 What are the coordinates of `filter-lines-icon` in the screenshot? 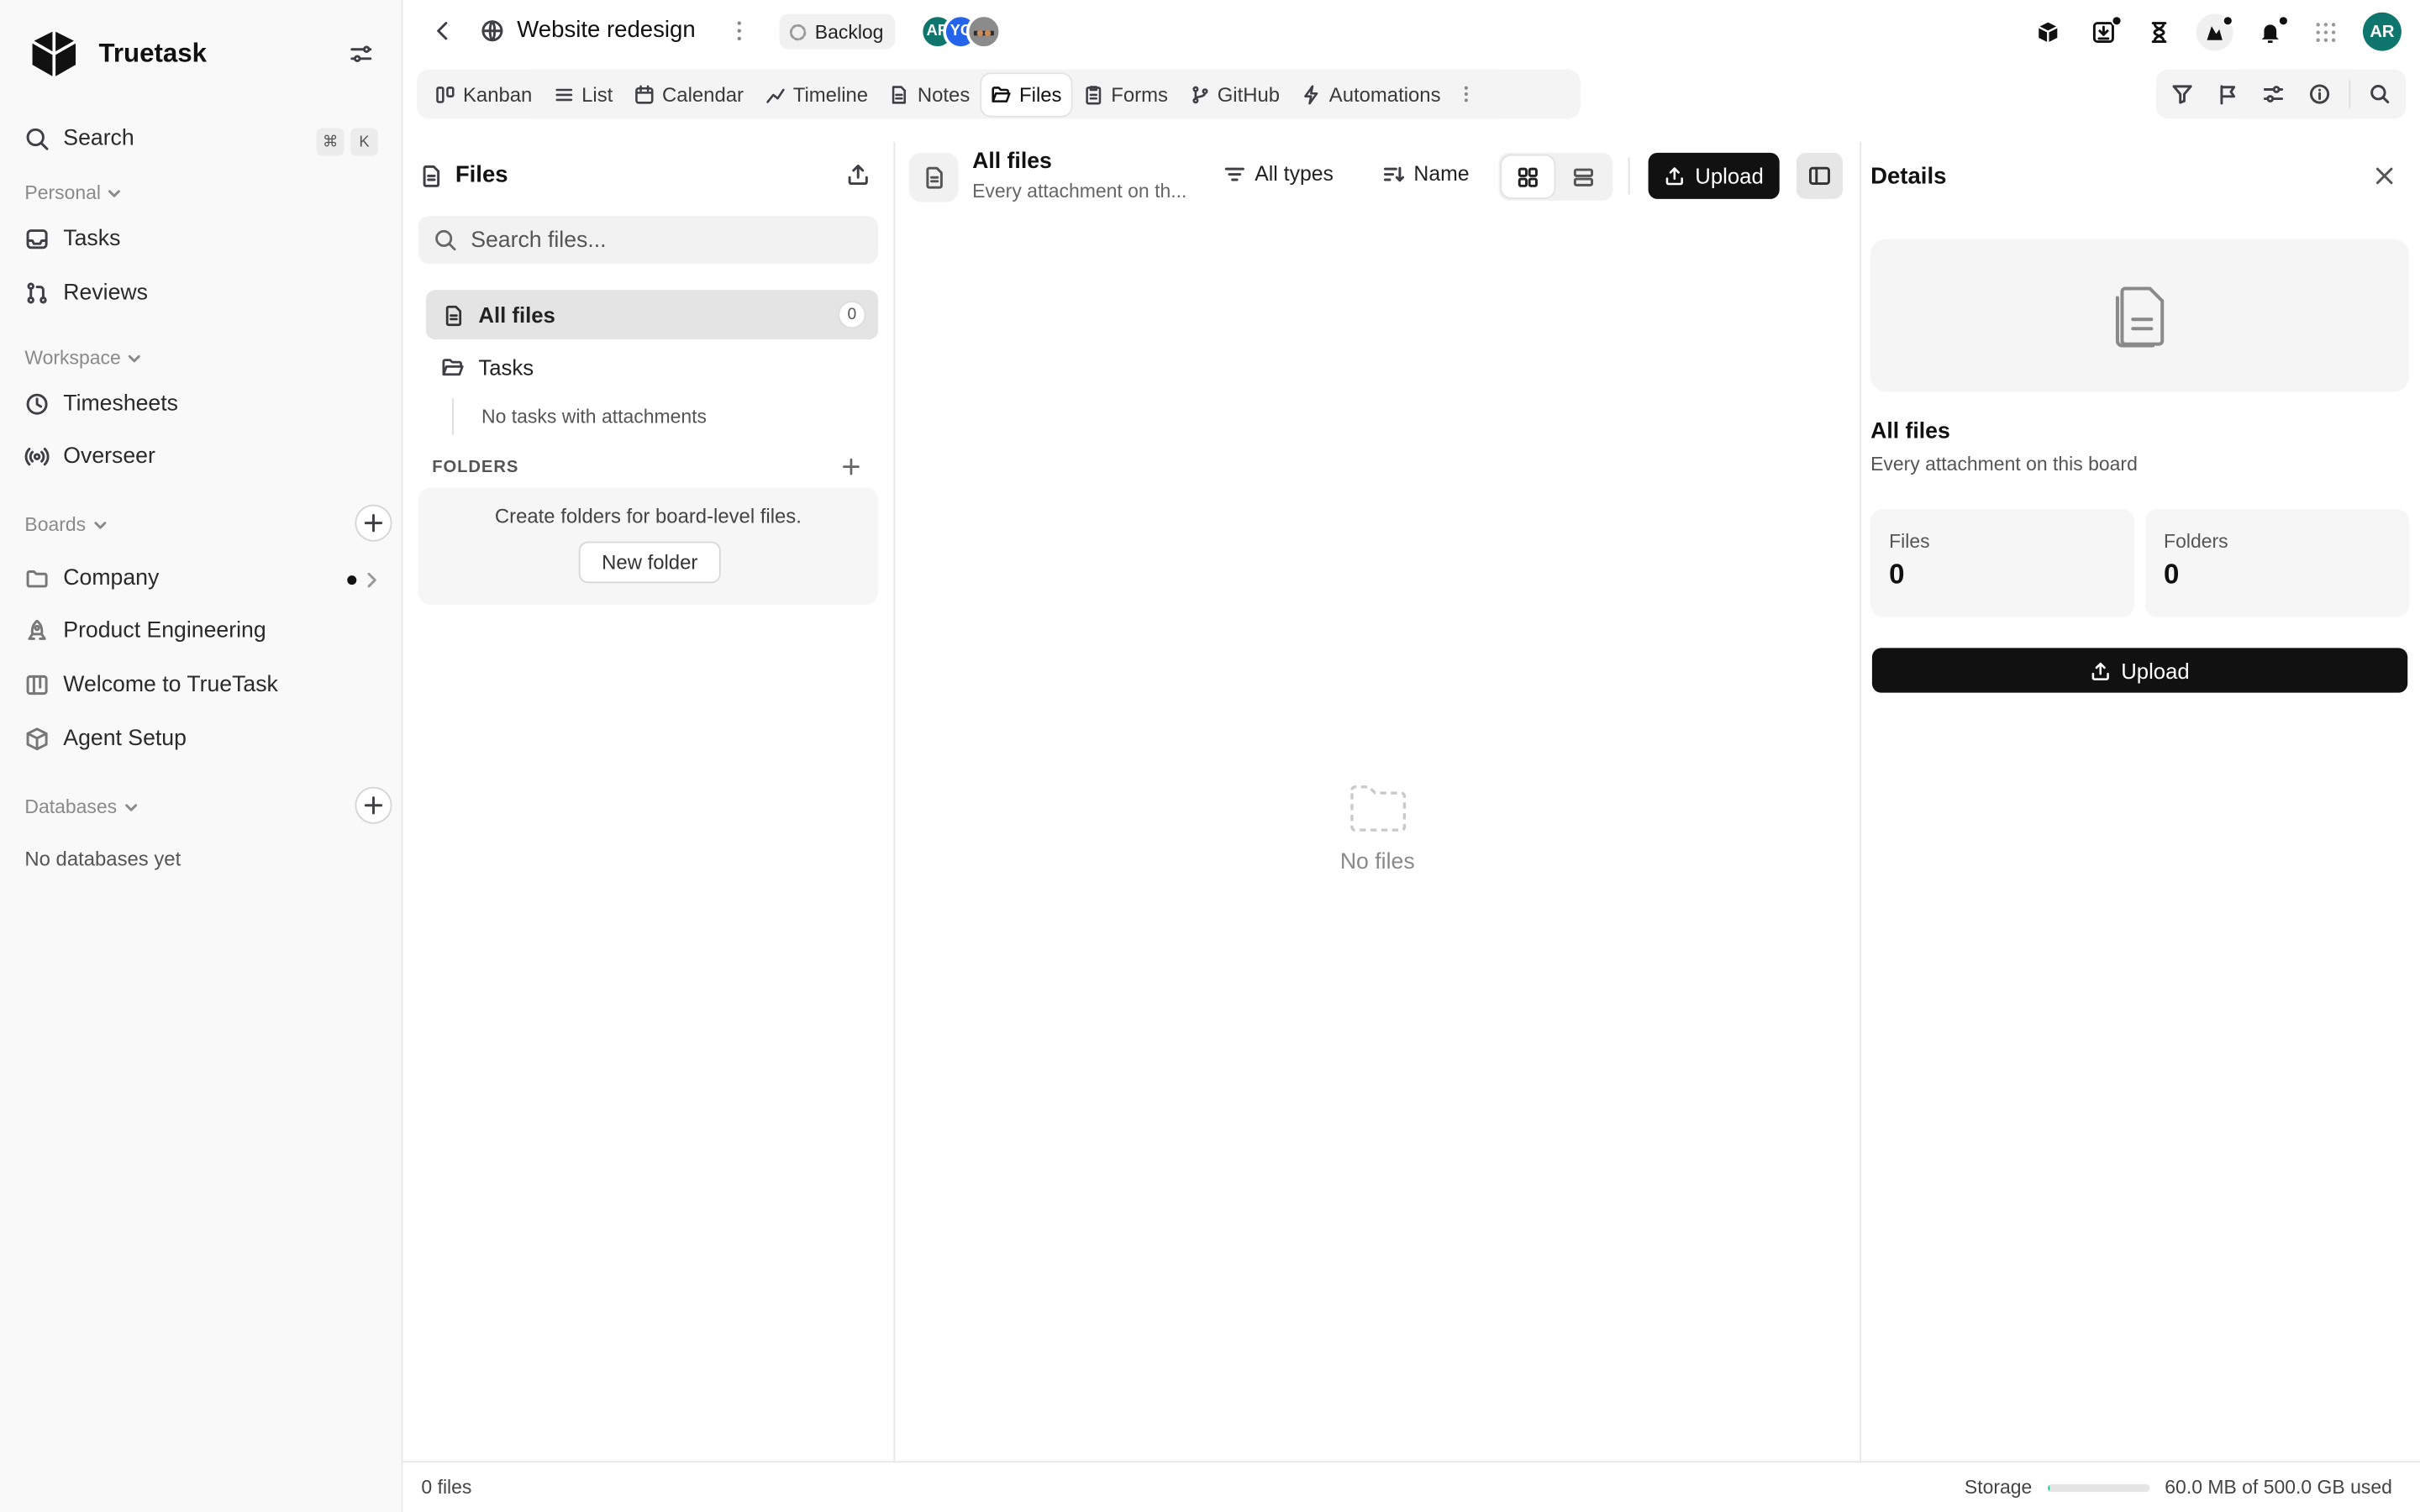 It's located at (1234, 173).